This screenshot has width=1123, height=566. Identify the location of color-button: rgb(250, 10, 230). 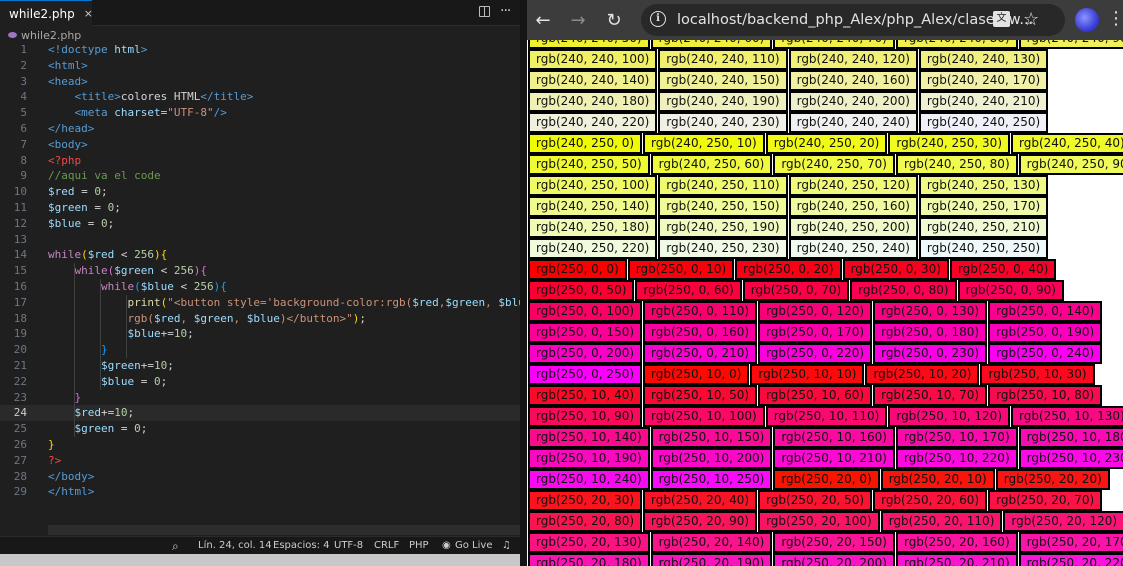
(1070, 458).